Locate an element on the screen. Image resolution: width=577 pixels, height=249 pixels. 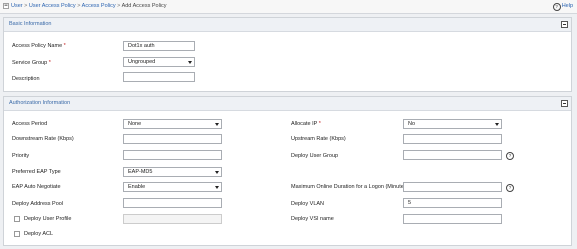
eap-auto-negotiate-label: EAP Auto Negotiate is located at coordinates (36, 187).